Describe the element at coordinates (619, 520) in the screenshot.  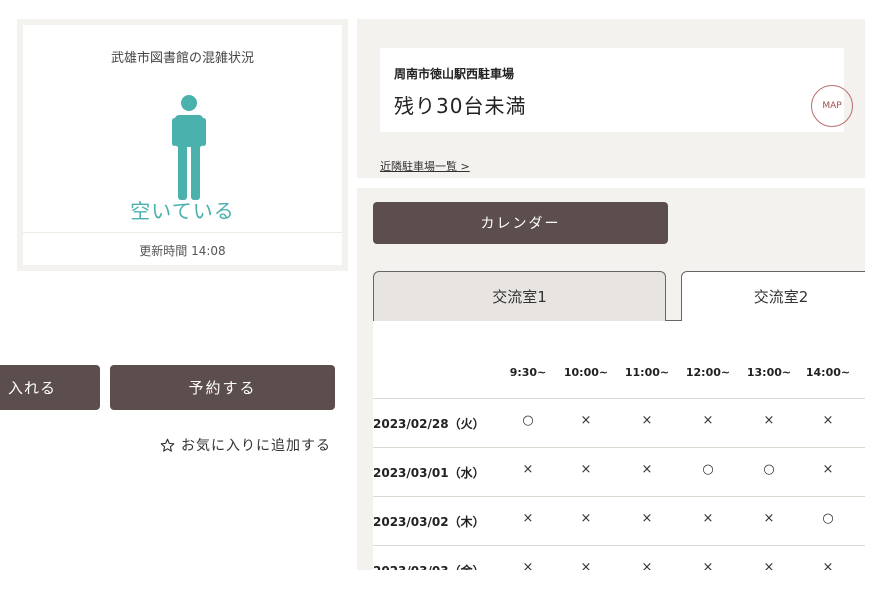
I see `table-row: 2023/03/02（木） × × × × × ○` at that location.